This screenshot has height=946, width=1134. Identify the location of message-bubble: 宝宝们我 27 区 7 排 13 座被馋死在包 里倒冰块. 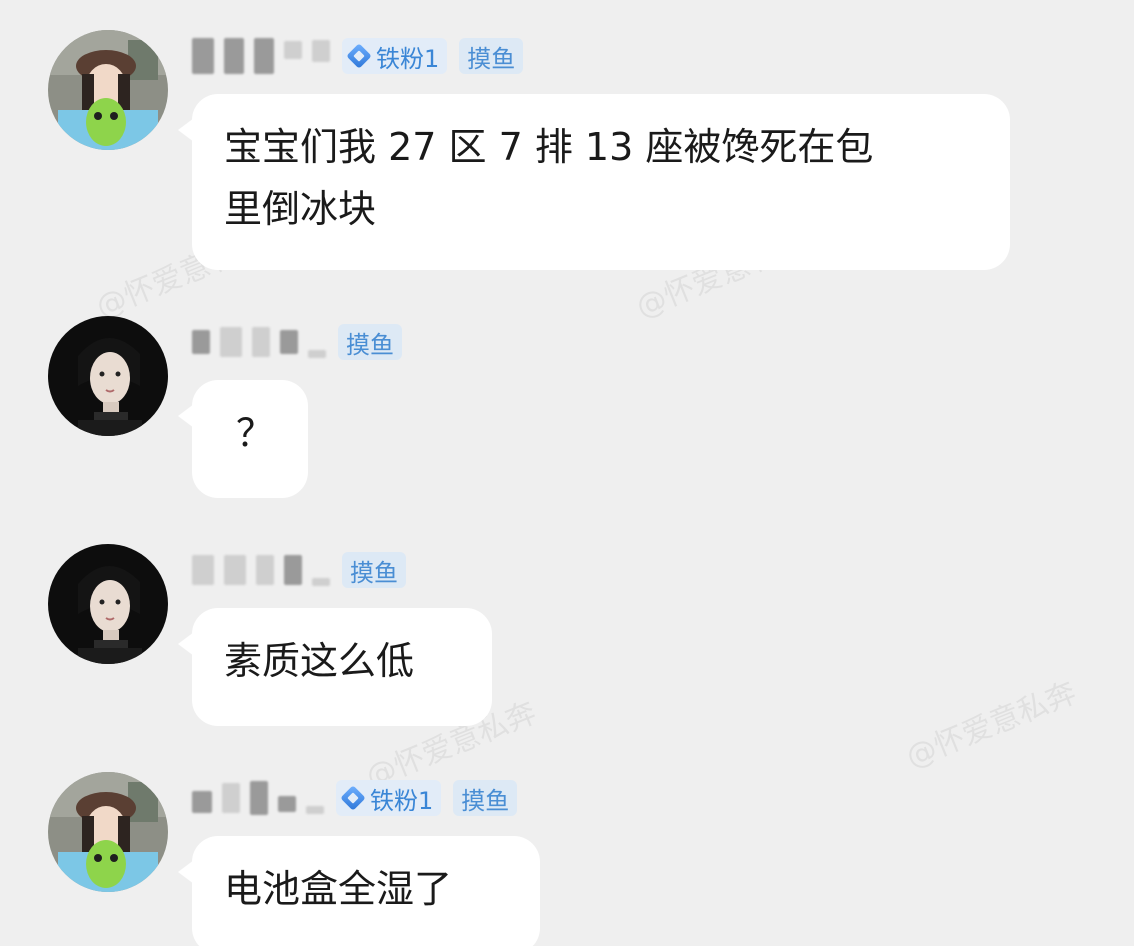
(594, 182).